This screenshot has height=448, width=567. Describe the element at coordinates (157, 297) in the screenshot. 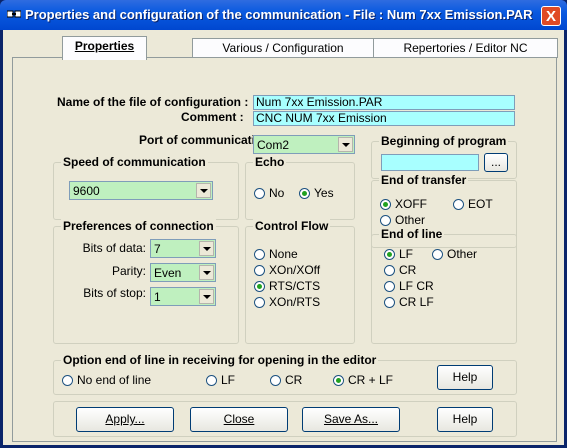

I see `stop-bits-value: 1` at that location.